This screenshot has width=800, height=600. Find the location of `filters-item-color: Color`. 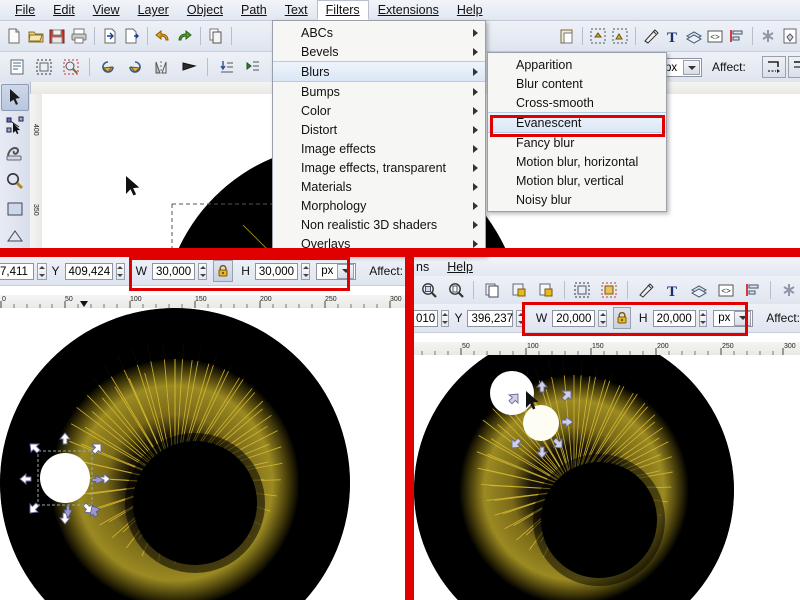

filters-item-color: Color is located at coordinates (379, 110).